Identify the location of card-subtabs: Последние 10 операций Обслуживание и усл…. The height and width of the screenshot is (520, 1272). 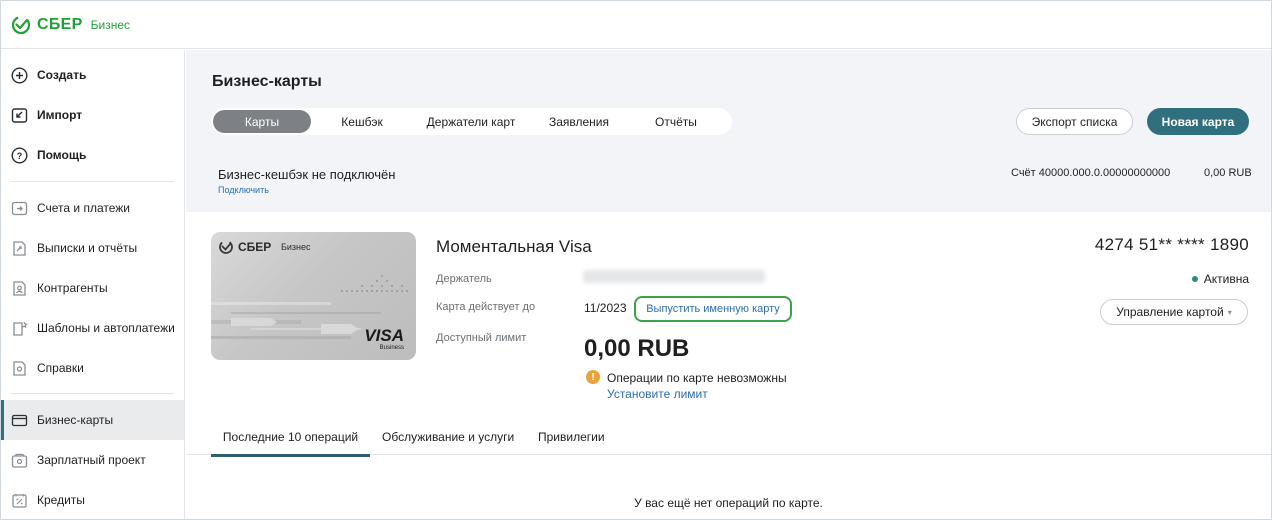
(728, 443).